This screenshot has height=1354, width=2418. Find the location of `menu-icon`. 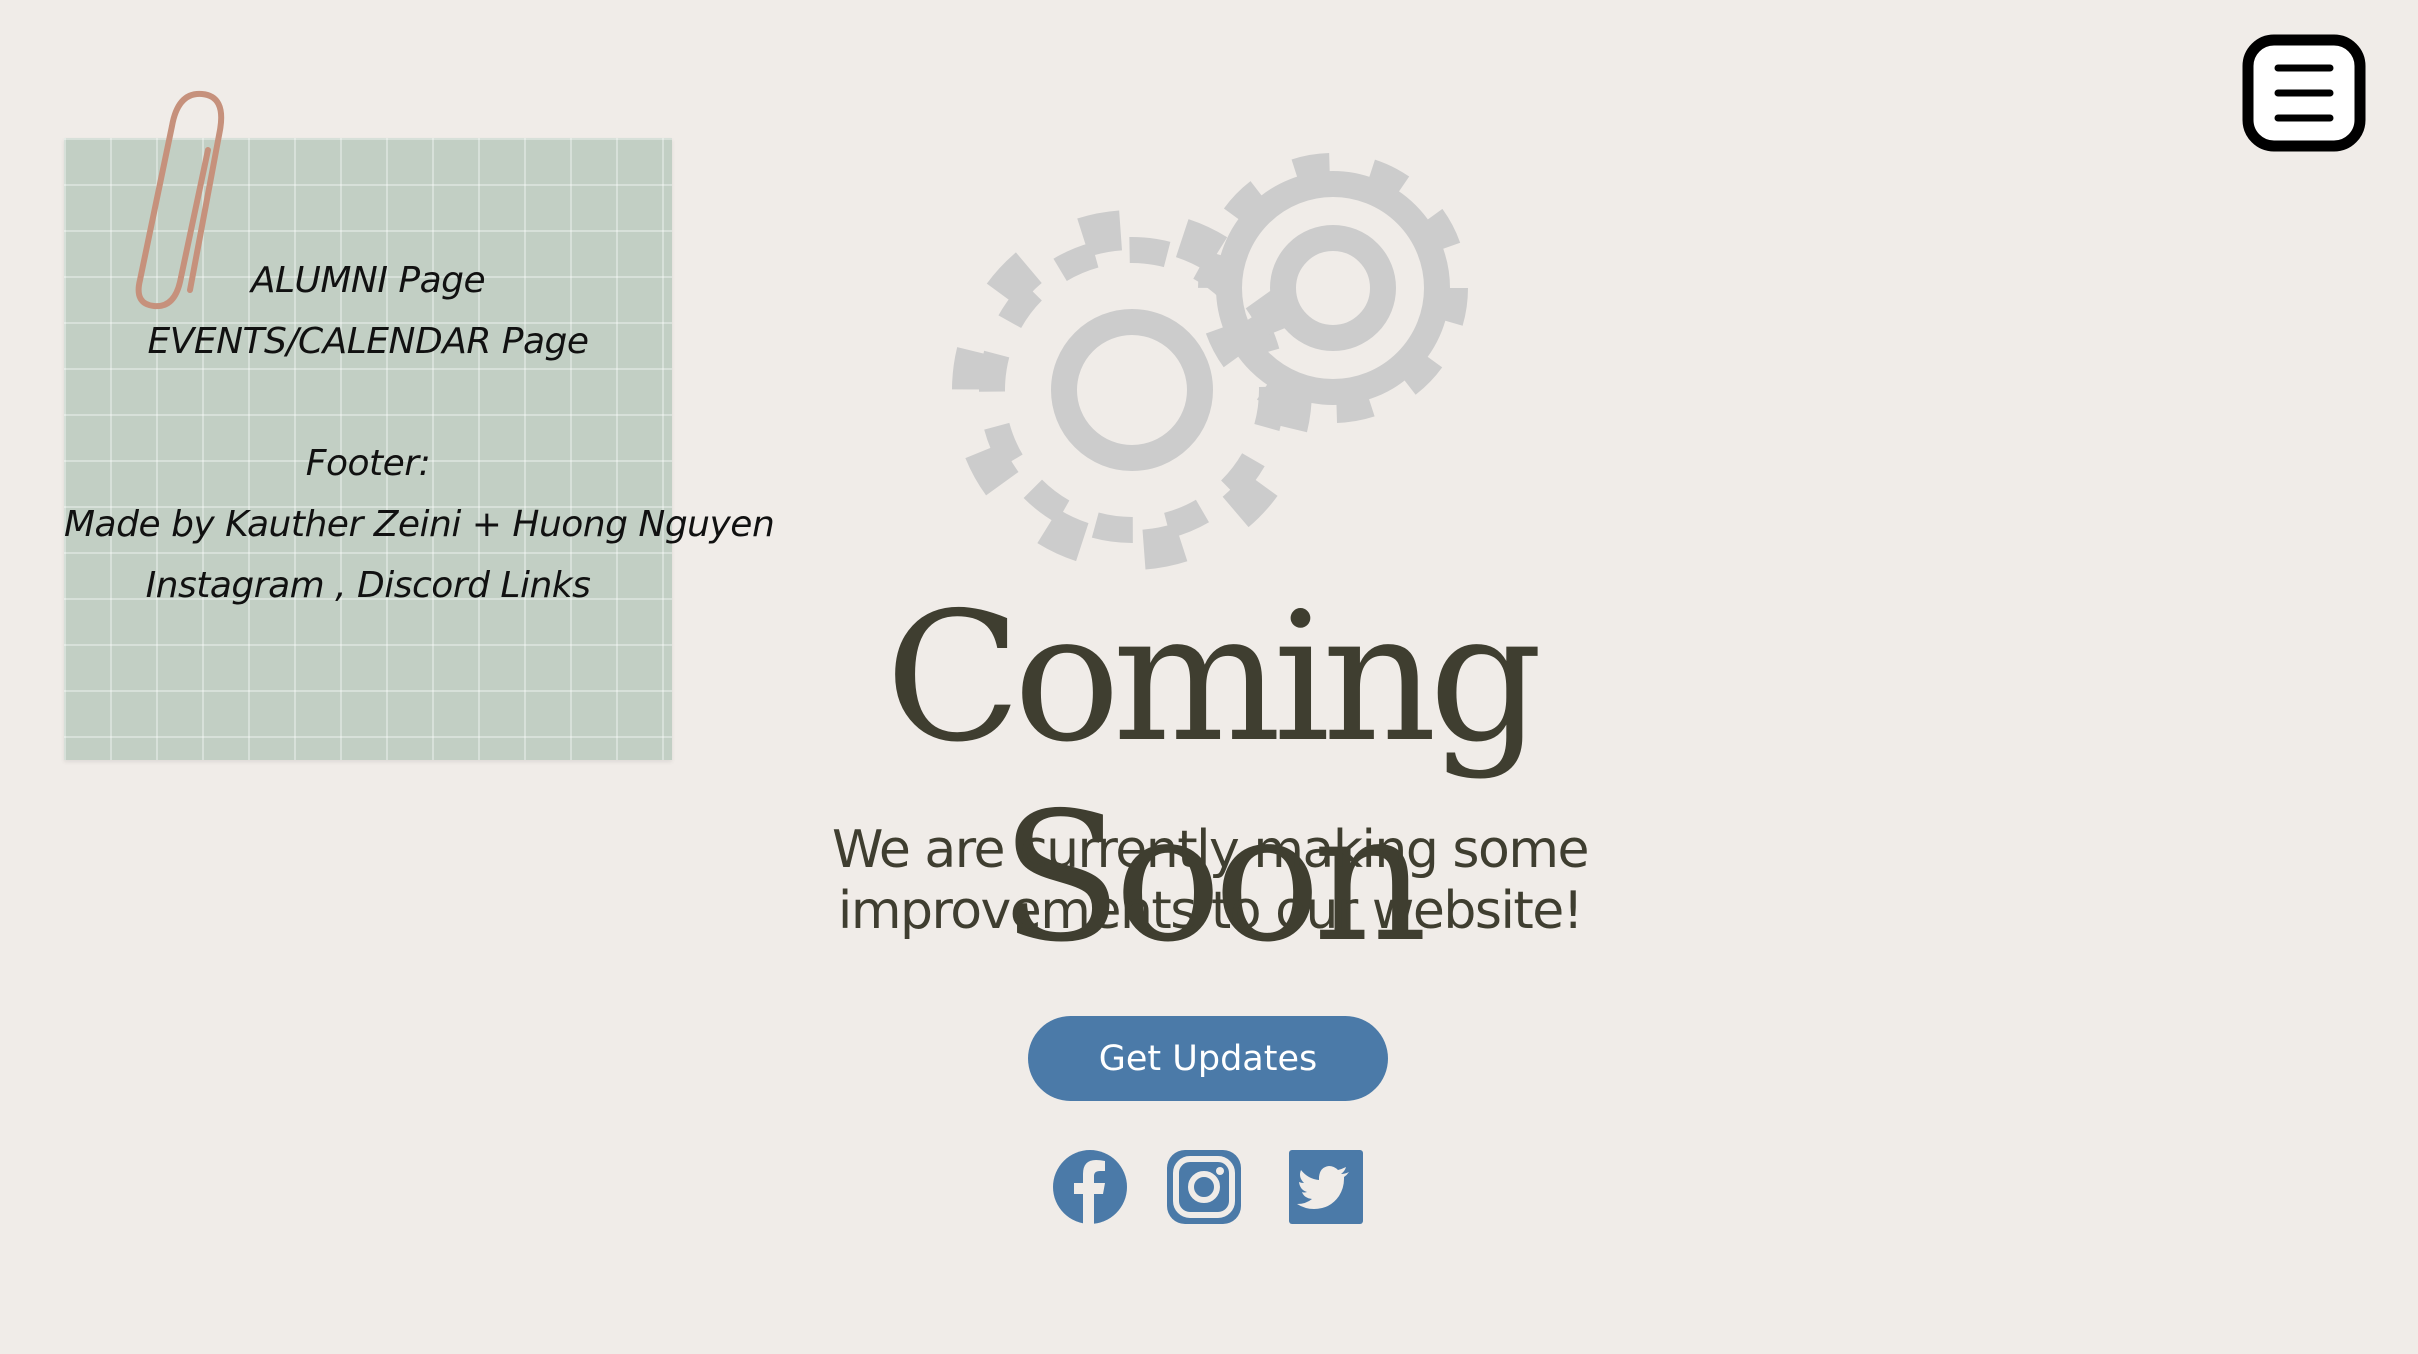

menu-icon is located at coordinates (2304, 93).